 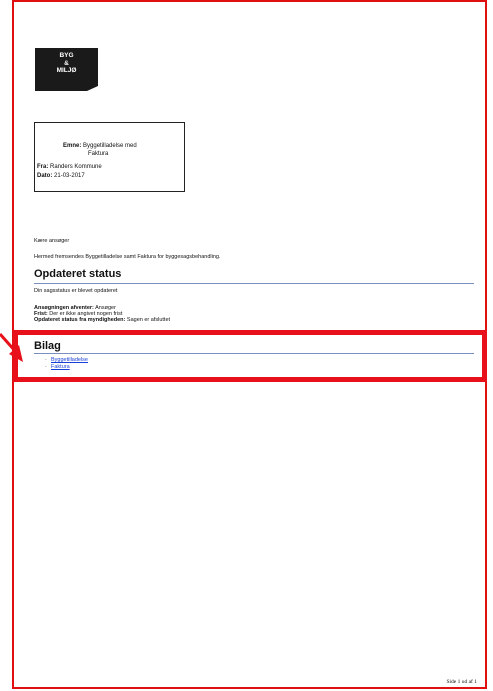 What do you see at coordinates (66, 55) in the screenshot?
I see `logo-line-1: BYG` at bounding box center [66, 55].